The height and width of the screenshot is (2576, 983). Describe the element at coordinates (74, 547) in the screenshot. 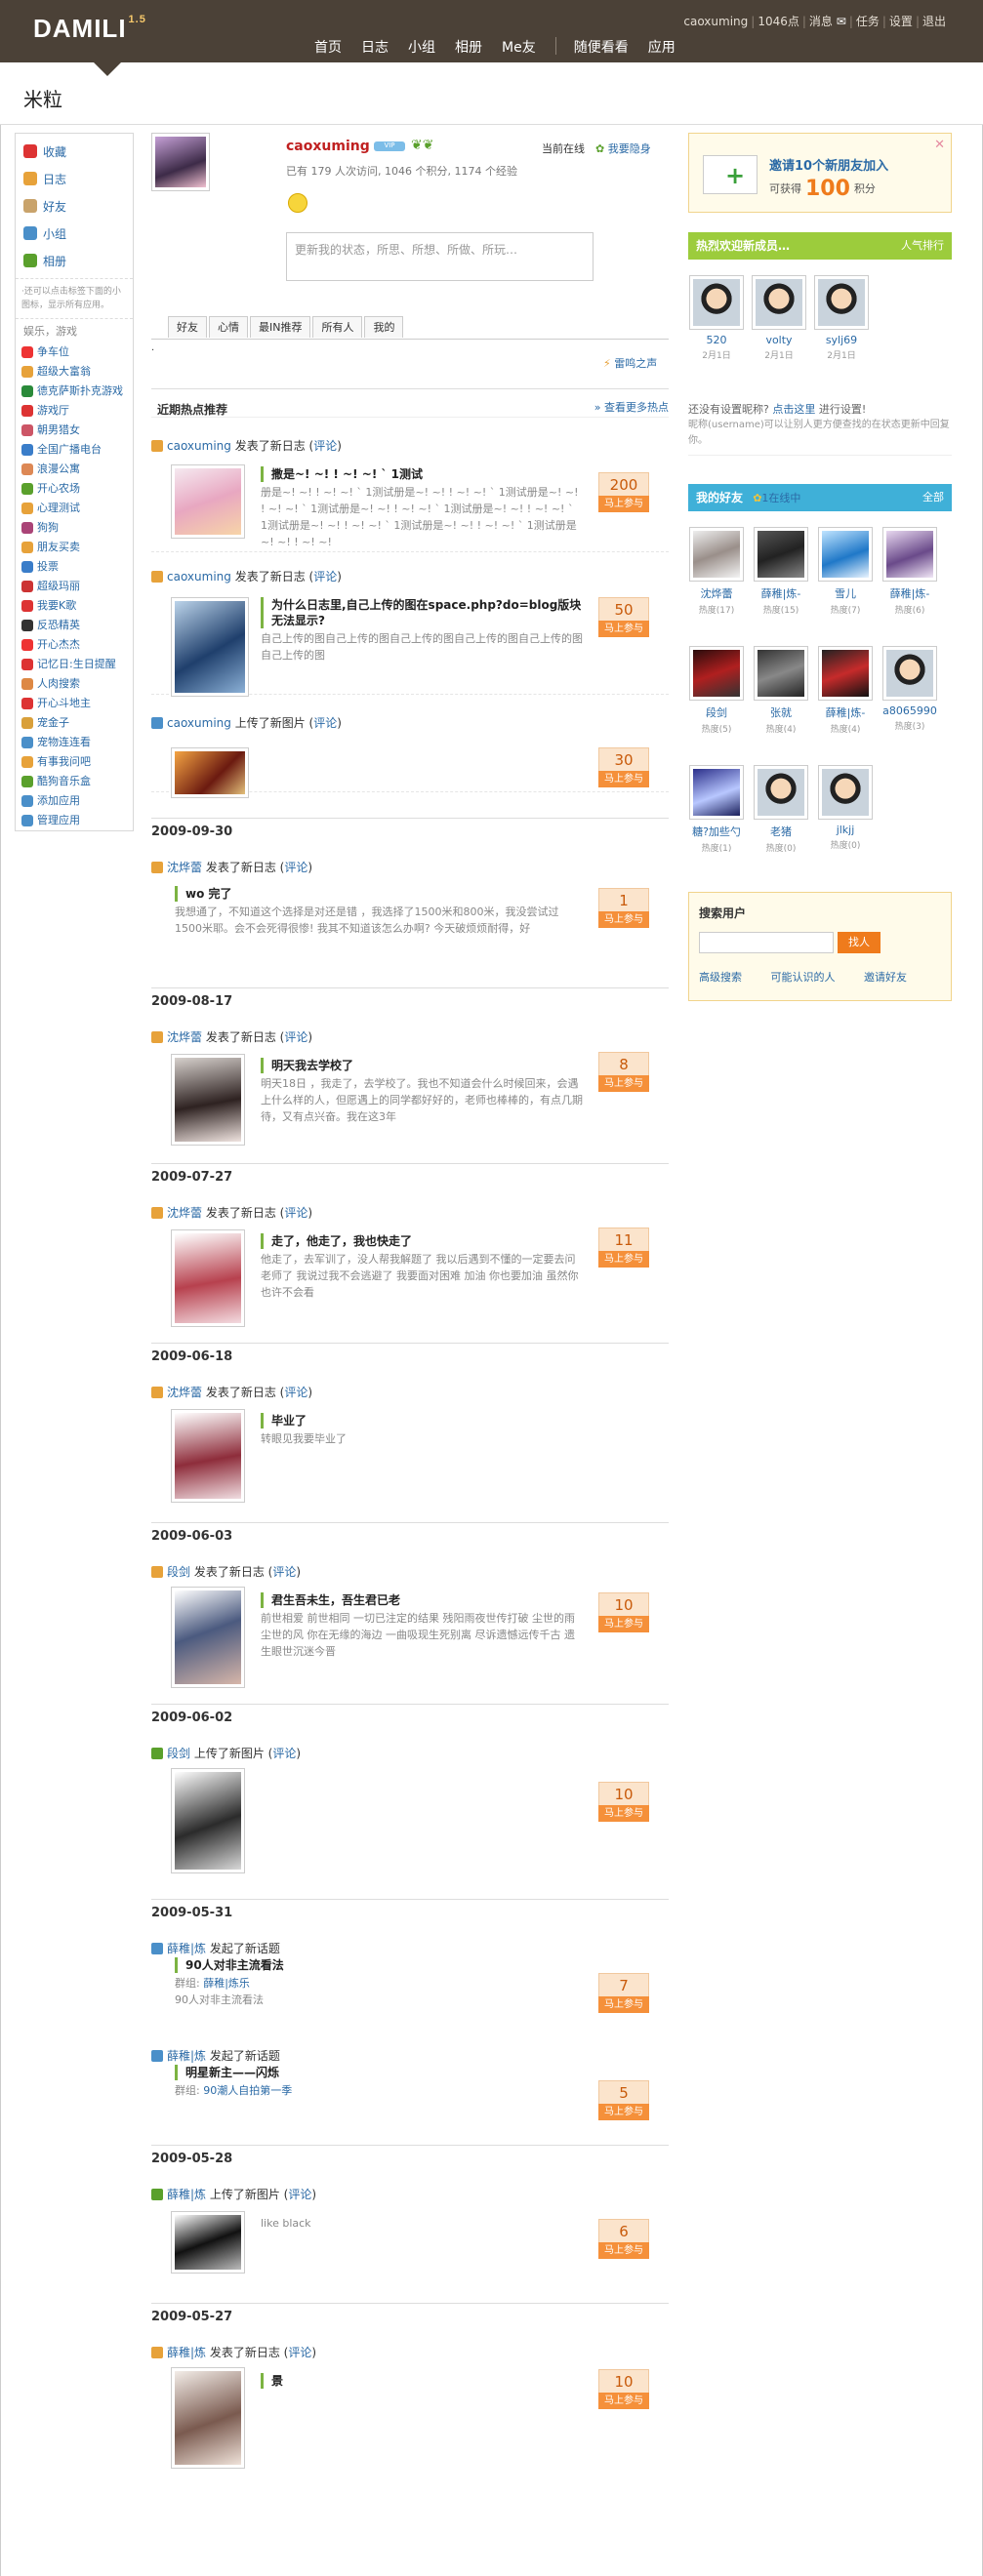

I see `app-item: 朋友买卖` at that location.